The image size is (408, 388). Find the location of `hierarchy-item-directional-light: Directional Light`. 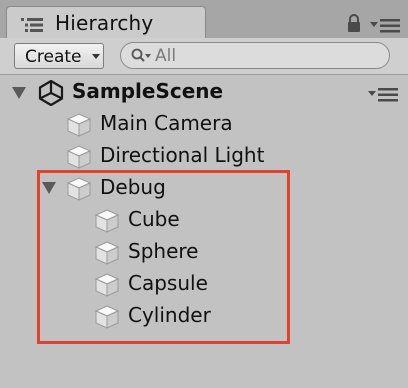

hierarchy-item-directional-light: Directional Light is located at coordinates (160, 156).